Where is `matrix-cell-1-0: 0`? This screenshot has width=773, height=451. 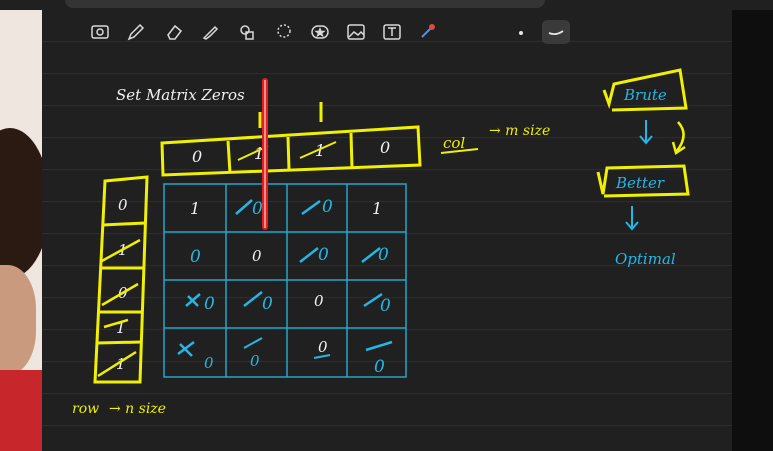 matrix-cell-1-0: 0 is located at coordinates (195, 257).